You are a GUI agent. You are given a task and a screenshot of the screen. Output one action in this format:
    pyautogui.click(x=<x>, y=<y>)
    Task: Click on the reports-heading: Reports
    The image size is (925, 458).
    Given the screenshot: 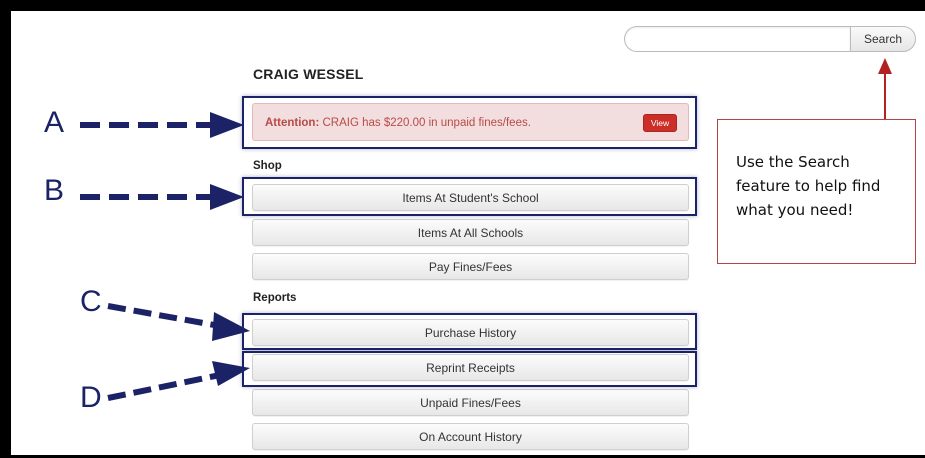 What is the action you would take?
    pyautogui.click(x=275, y=298)
    